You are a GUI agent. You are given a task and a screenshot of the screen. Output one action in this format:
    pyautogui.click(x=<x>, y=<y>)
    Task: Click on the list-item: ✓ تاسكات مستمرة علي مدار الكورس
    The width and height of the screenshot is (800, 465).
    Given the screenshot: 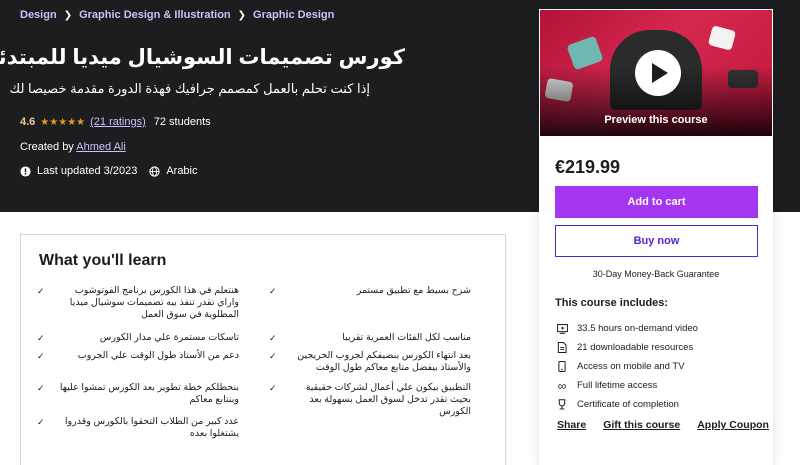 What is the action you would take?
    pyautogui.click(x=142, y=338)
    